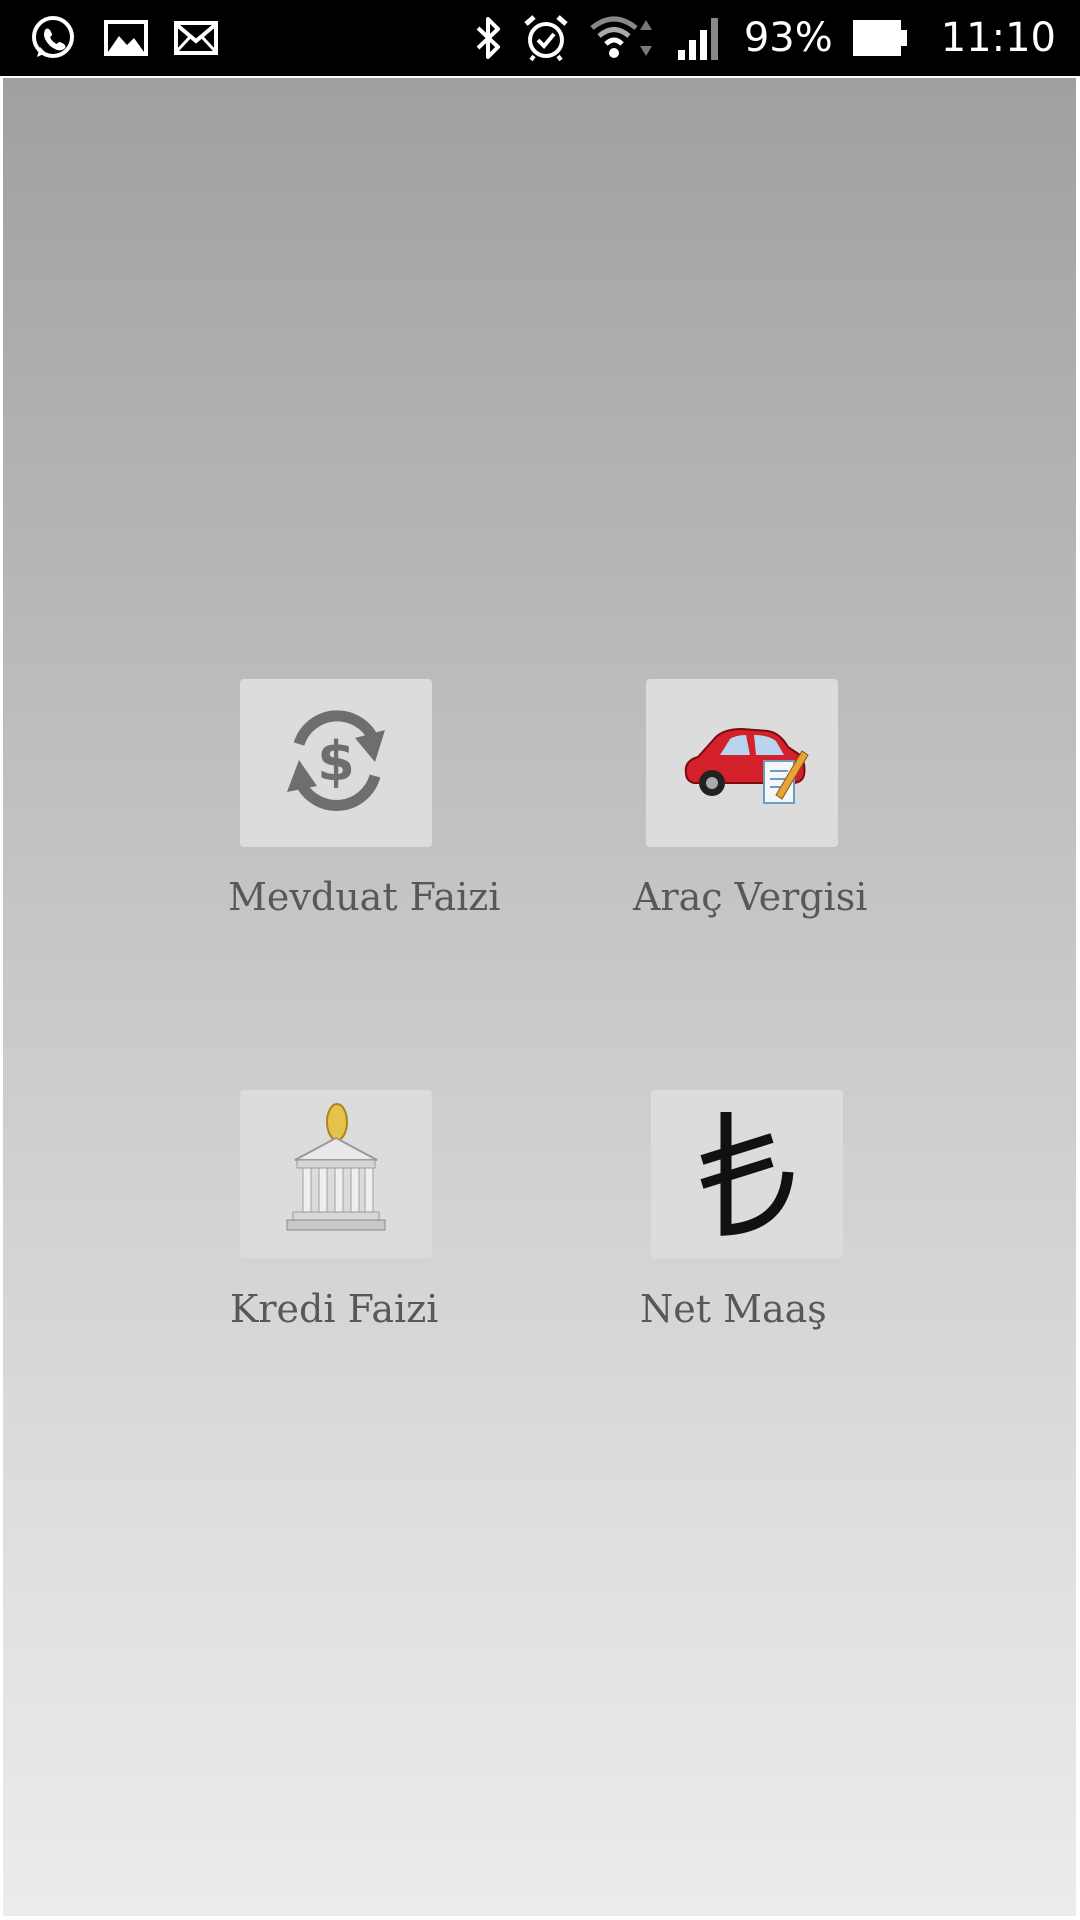 The width and height of the screenshot is (1080, 1920). I want to click on mail-icon, so click(196, 38).